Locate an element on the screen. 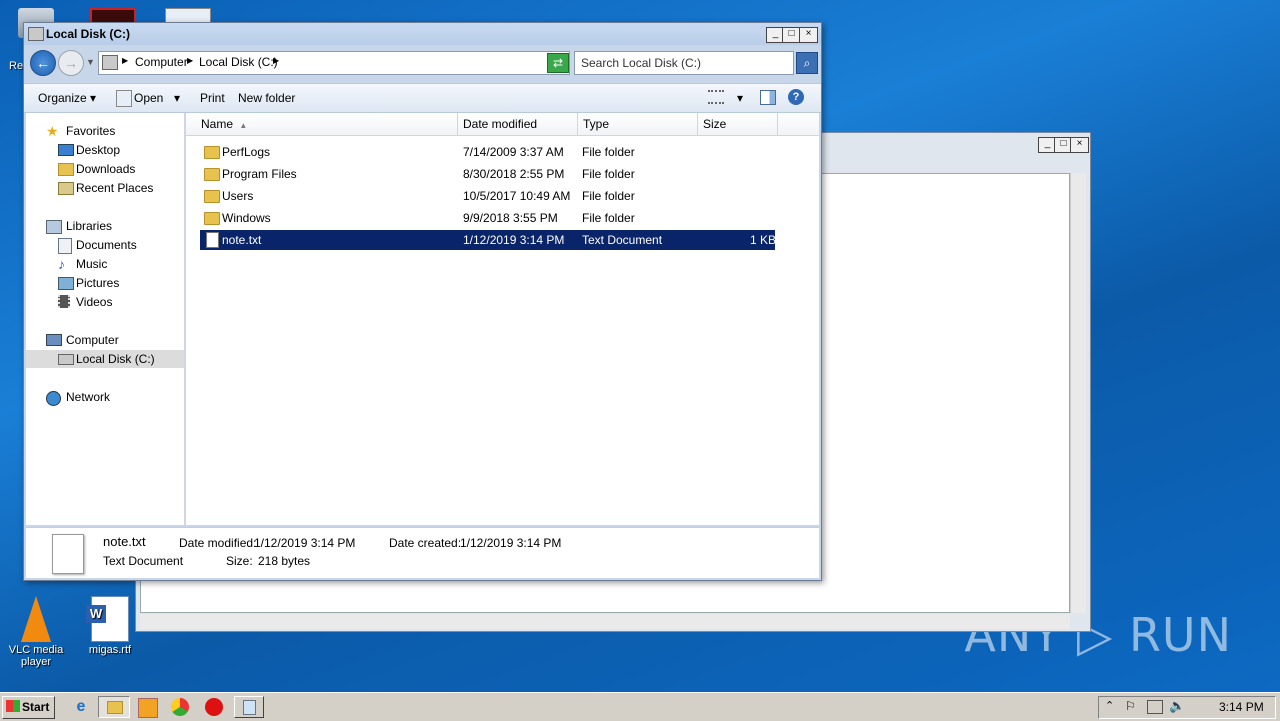 The image size is (1280, 721). local-disk-icon is located at coordinates (66, 359).